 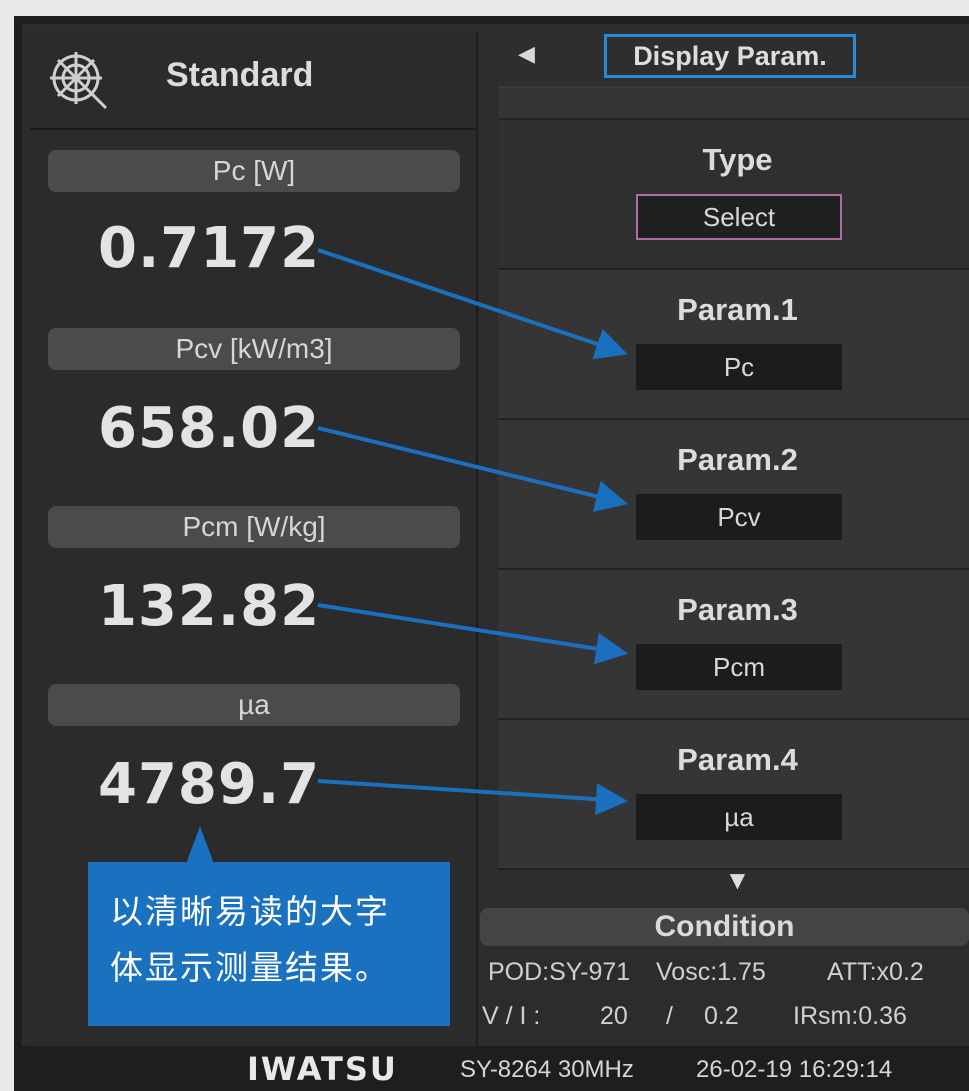 I want to click on target-mode-icon, so click(x=80, y=80).